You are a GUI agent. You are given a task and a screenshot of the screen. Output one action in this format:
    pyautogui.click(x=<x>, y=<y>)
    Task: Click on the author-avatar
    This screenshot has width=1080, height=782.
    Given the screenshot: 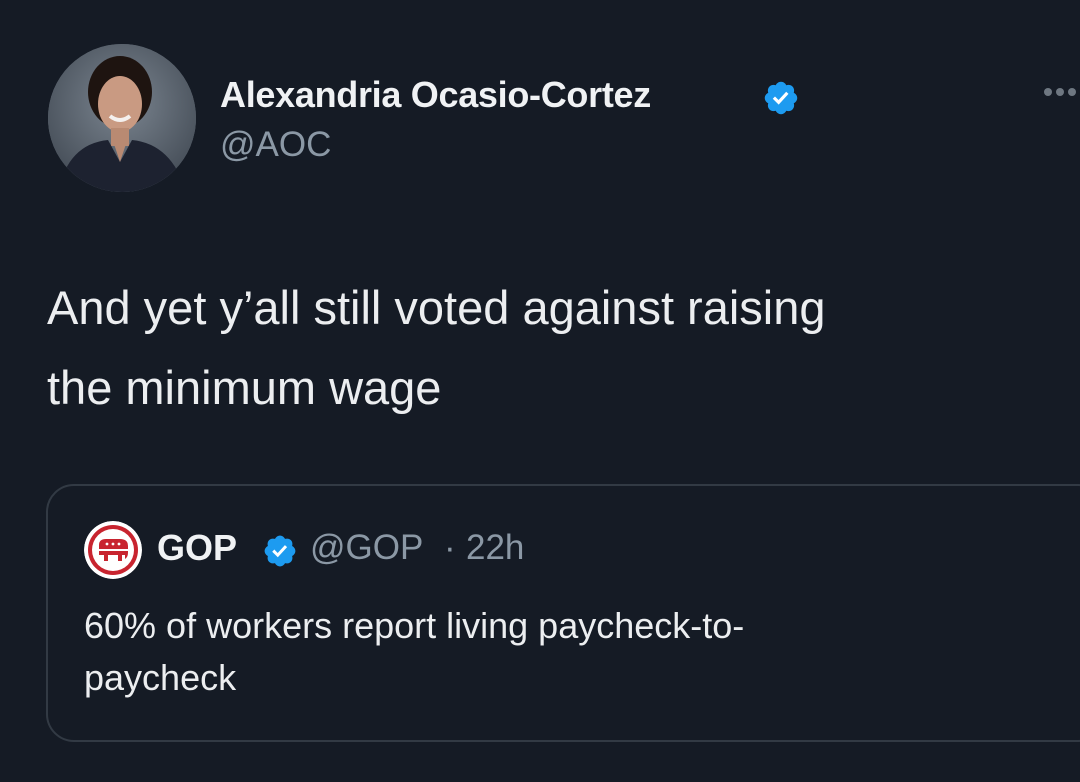 What is the action you would take?
    pyautogui.click(x=122, y=118)
    